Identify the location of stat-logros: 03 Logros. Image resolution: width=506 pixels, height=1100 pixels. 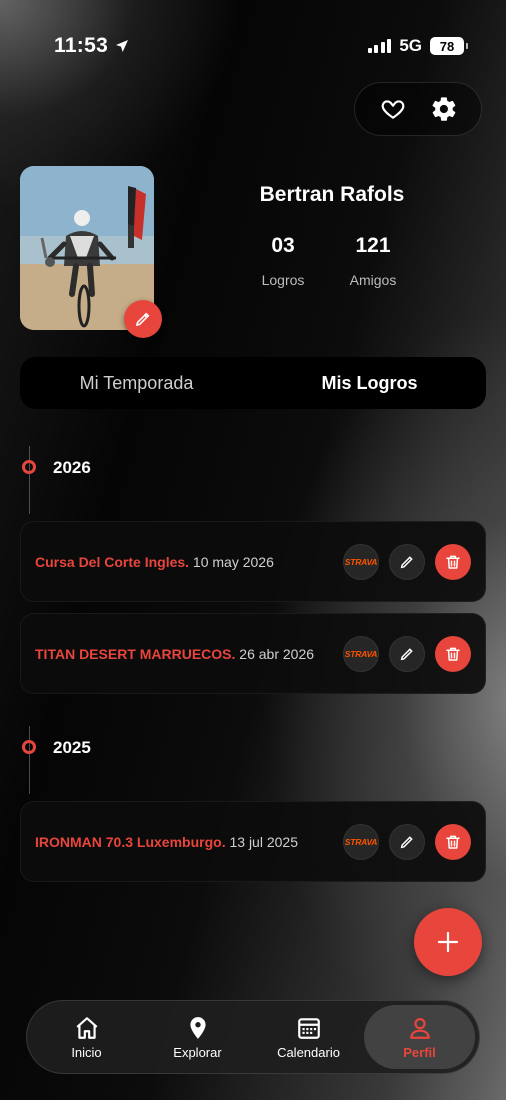
(283, 261).